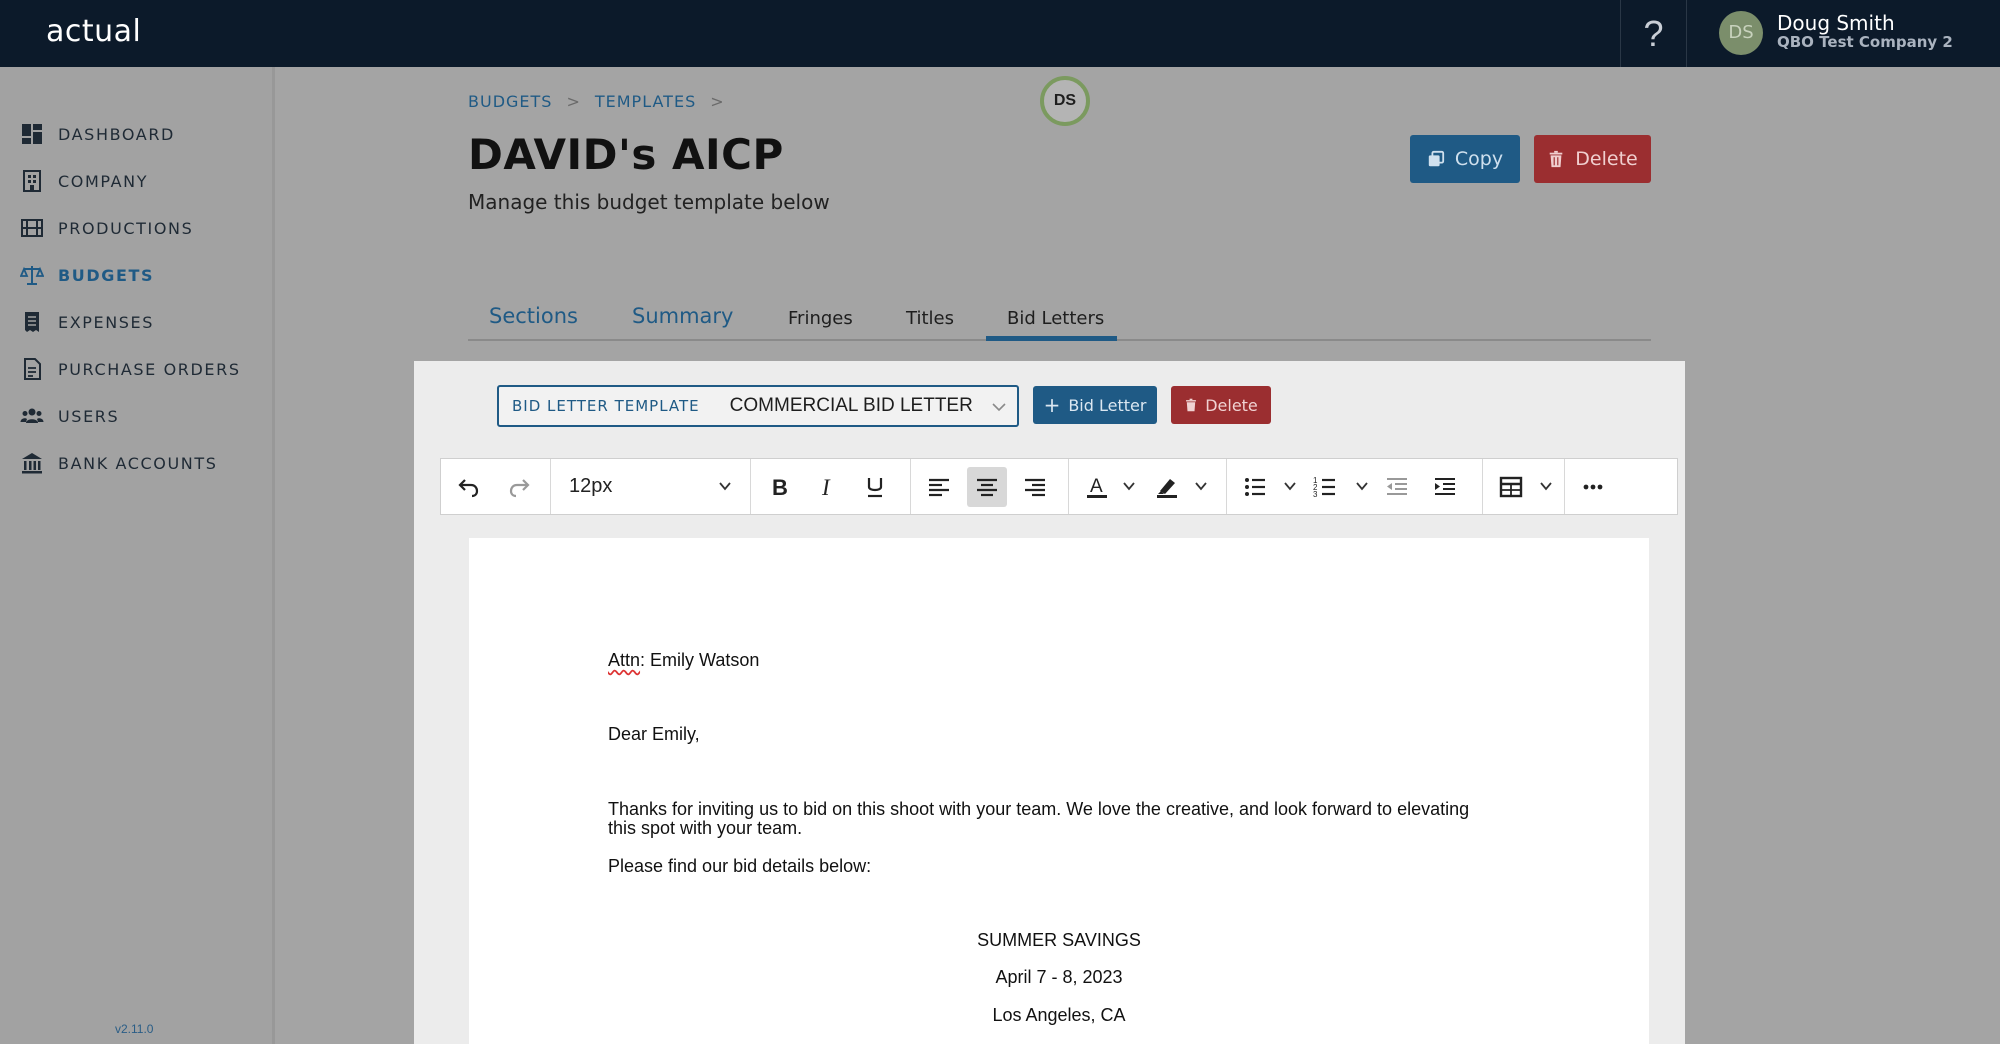 This screenshot has width=2000, height=1044. What do you see at coordinates (32, 275) in the screenshot?
I see `scale-icon` at bounding box center [32, 275].